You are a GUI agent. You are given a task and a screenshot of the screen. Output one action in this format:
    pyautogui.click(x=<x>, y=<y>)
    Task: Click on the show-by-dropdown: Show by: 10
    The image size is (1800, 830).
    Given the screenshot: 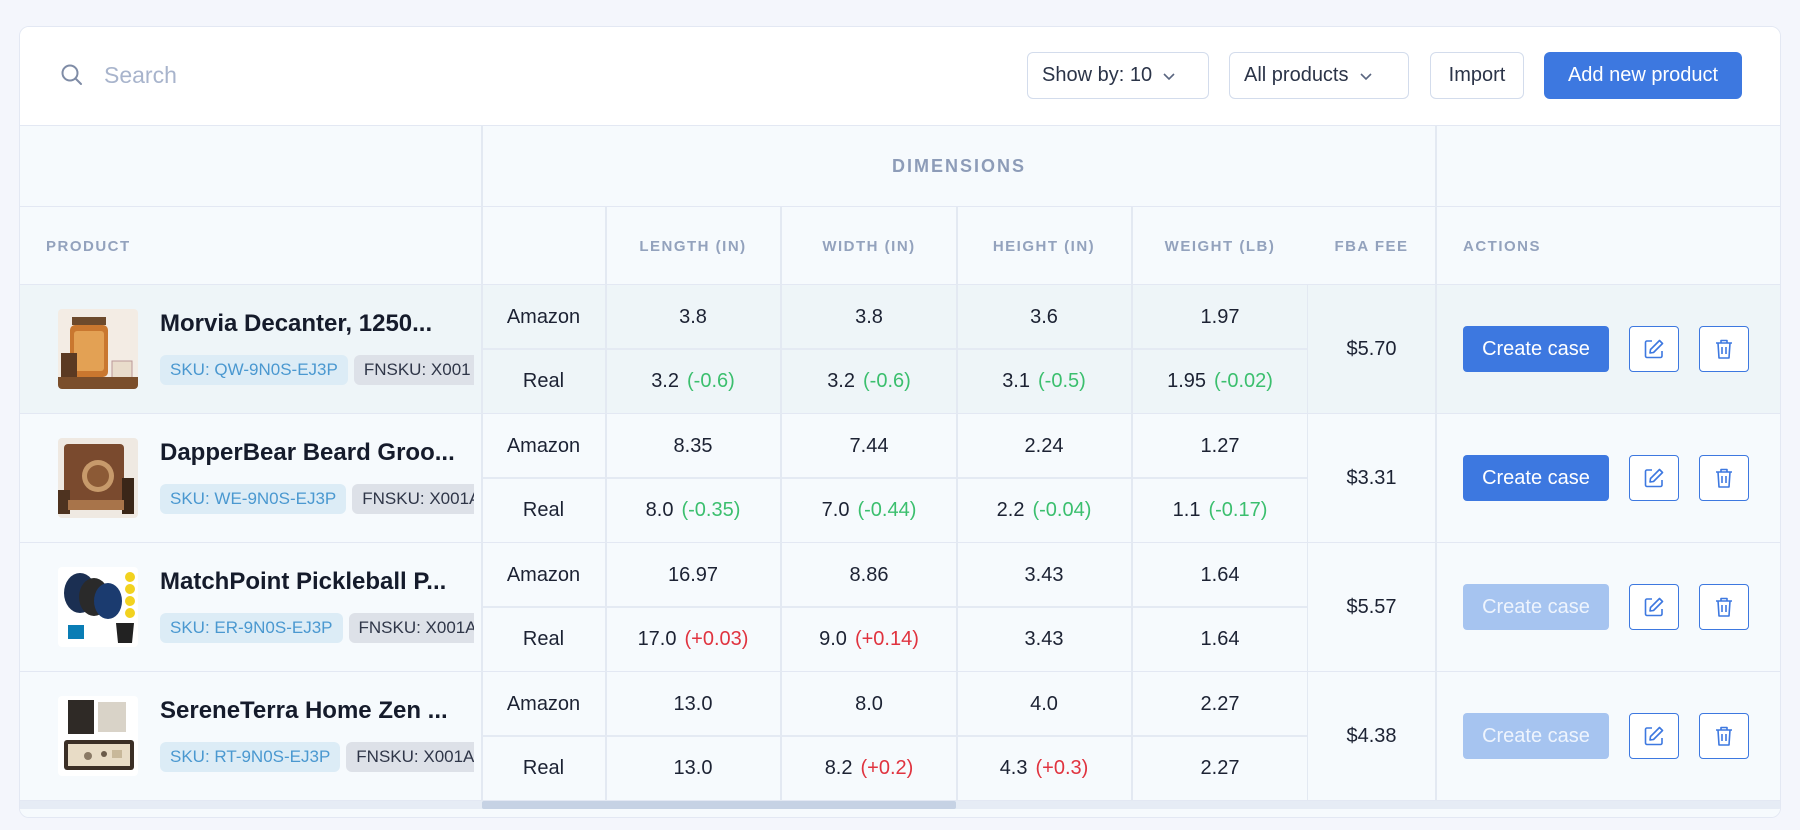 What is the action you would take?
    pyautogui.click(x=1118, y=75)
    